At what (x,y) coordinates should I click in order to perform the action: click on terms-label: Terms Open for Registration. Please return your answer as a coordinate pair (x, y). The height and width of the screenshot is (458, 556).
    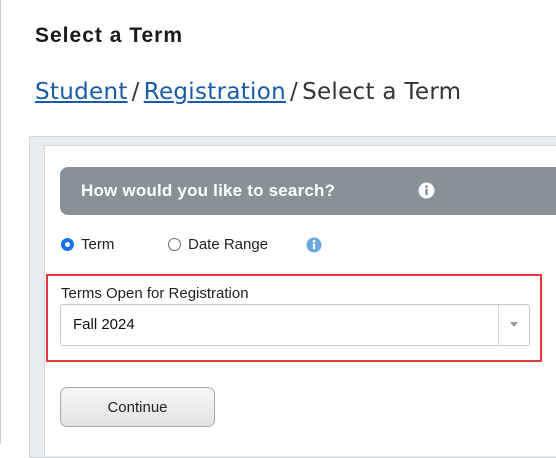
    Looking at the image, I should click on (155, 293).